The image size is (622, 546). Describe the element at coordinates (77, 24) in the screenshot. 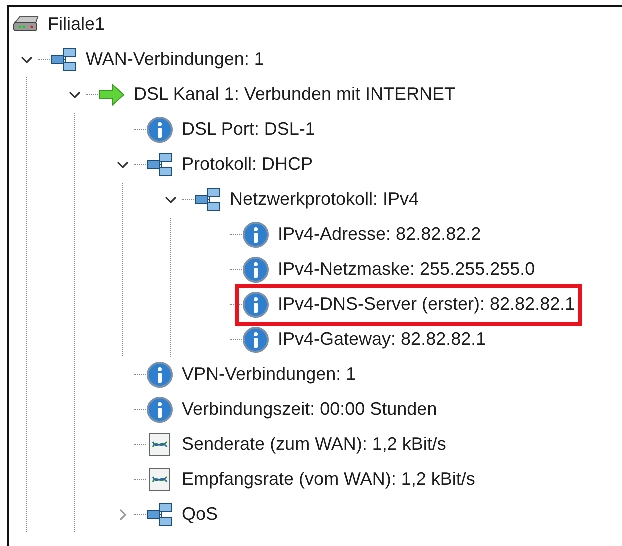

I see `tree-item-label: Filiale1` at that location.